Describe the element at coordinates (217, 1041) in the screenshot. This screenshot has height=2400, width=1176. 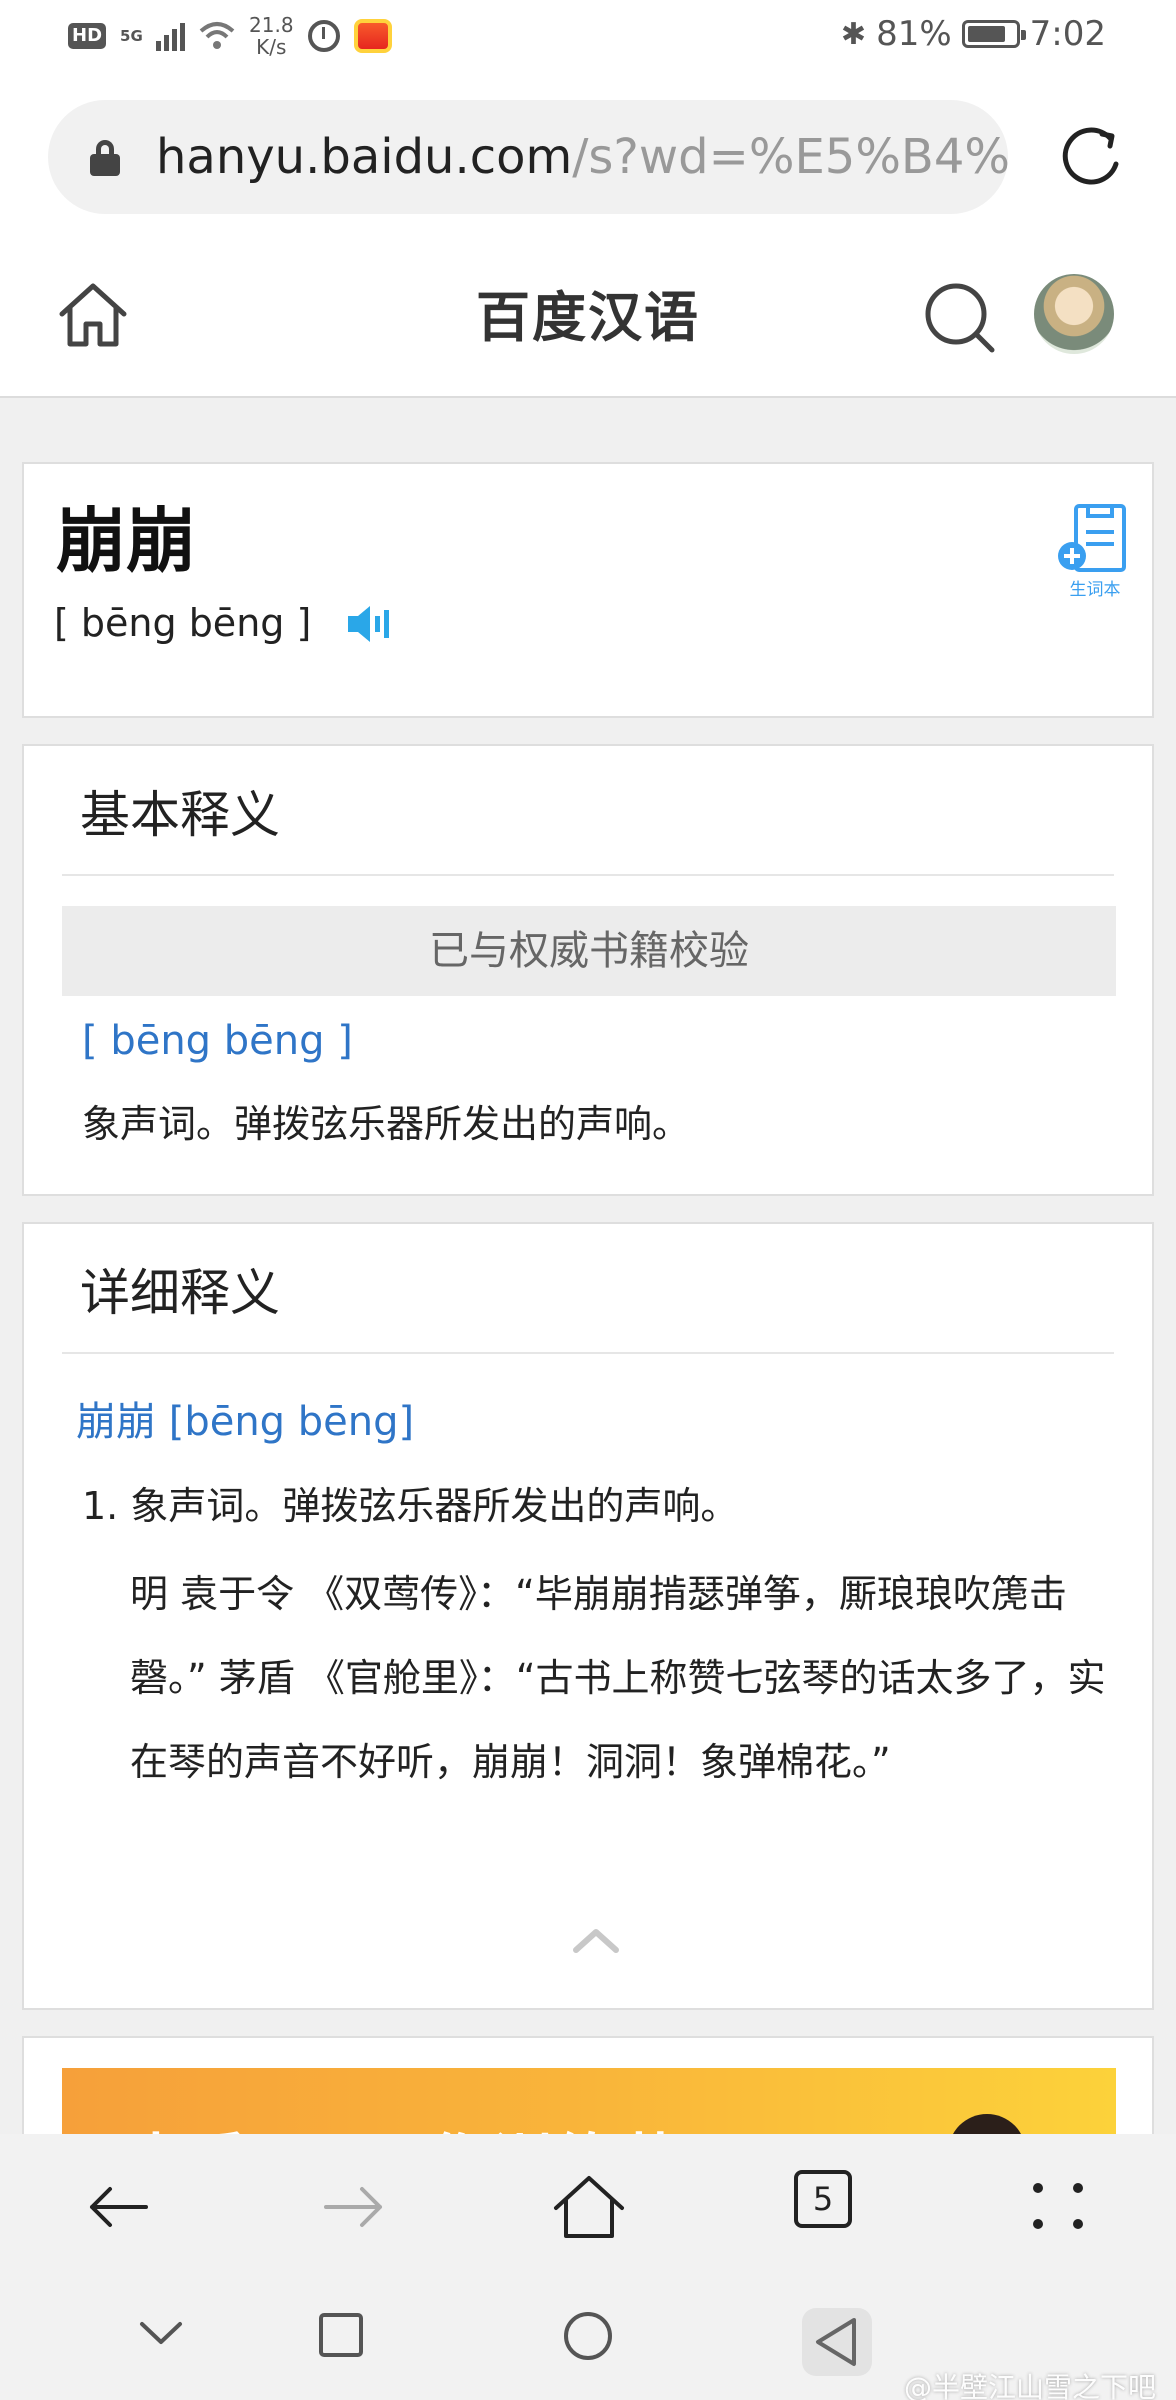
I see `basic-pinyin: [ bēng bēng ]` at that location.